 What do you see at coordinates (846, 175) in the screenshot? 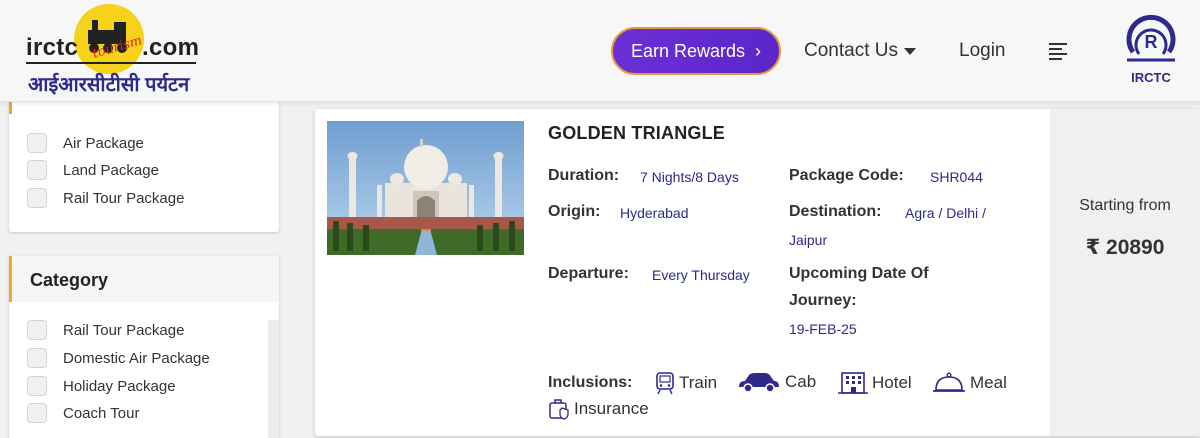
I see `package-code-label: Package Code:` at bounding box center [846, 175].